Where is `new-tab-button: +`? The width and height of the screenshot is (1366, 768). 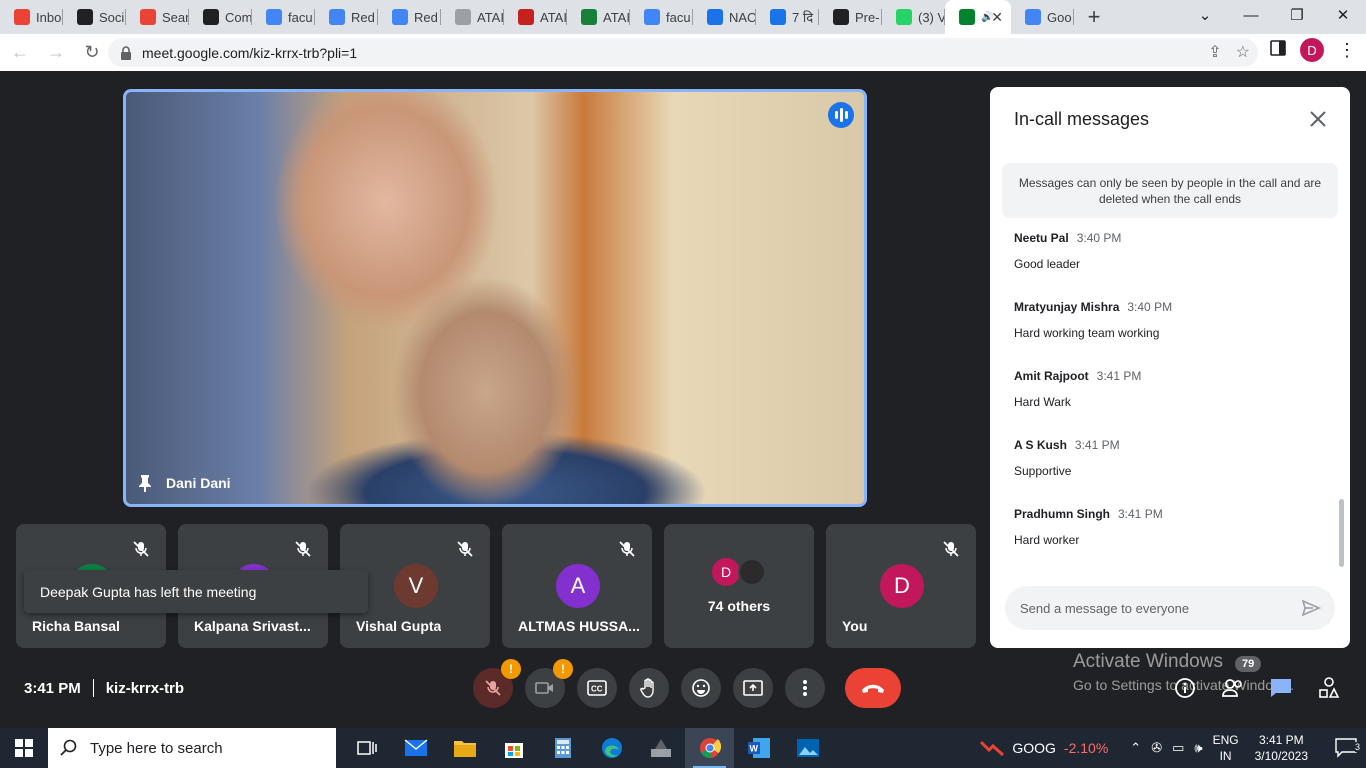
new-tab-button: + is located at coordinates (1094, 17).